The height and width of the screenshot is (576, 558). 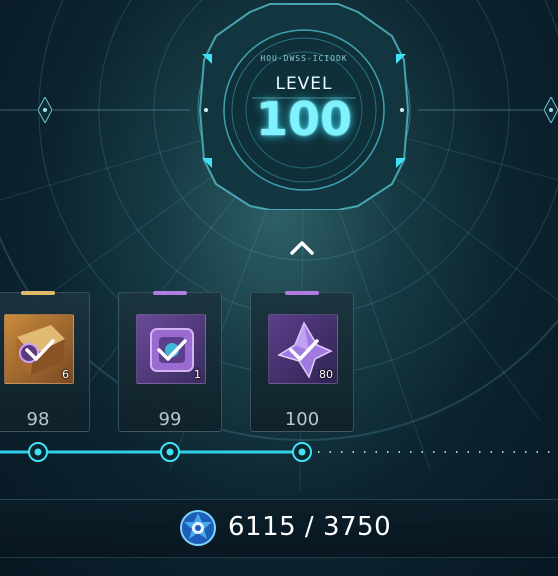 I want to click on reward-item: 6, so click(x=39, y=349).